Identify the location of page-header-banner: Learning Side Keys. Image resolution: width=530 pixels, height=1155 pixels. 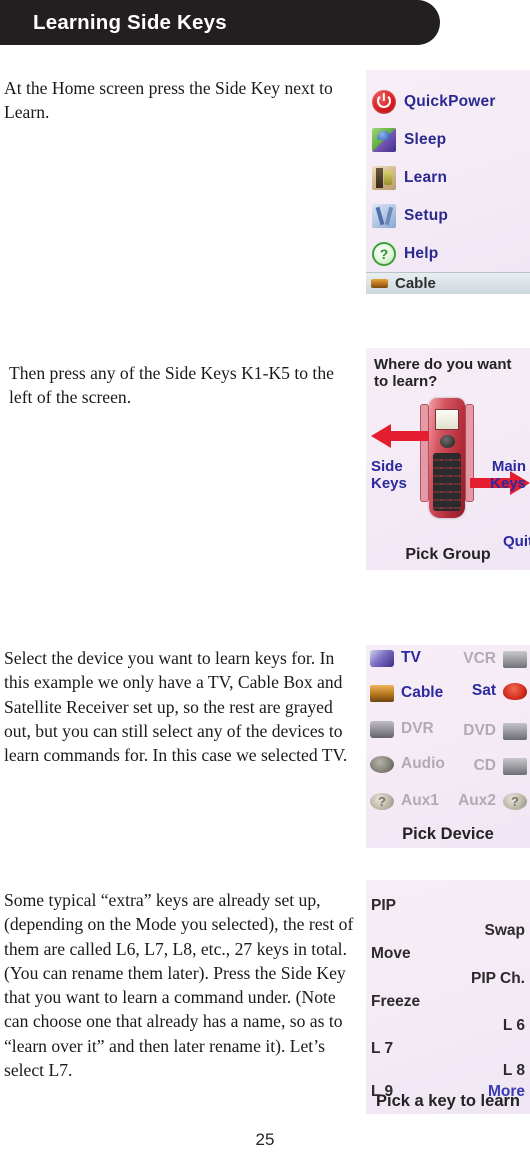
(220, 22).